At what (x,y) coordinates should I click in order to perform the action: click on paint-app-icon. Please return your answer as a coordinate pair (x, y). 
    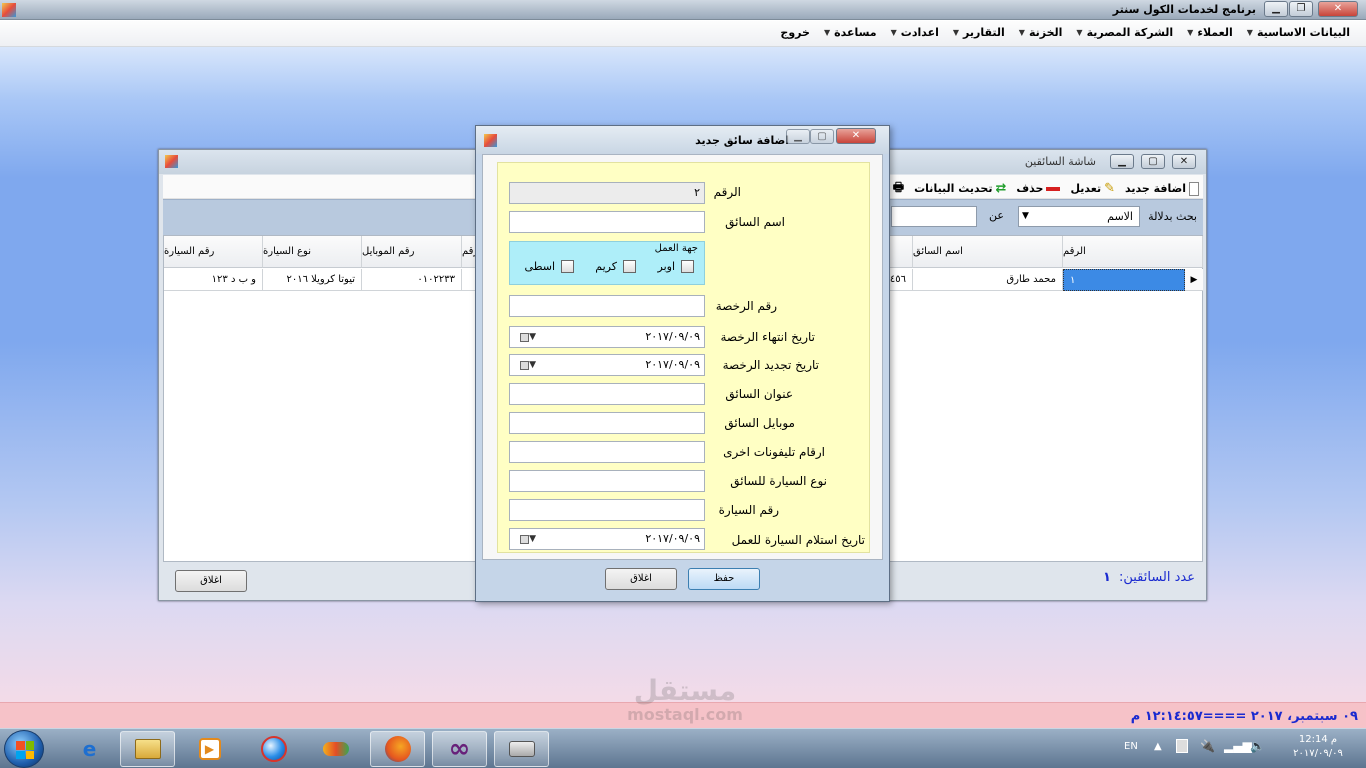
    Looking at the image, I should click on (335, 749).